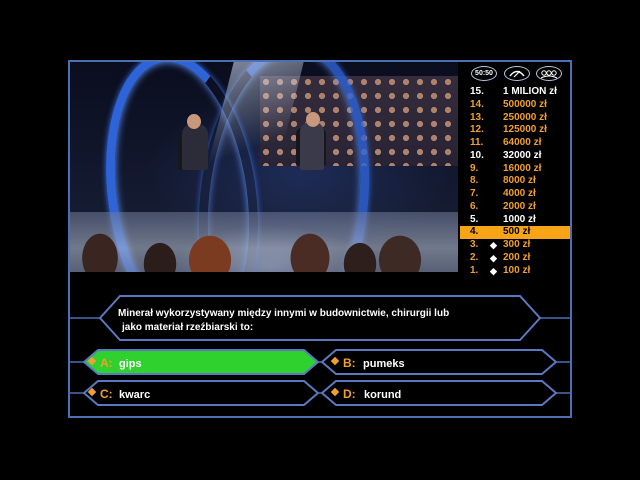  Describe the element at coordinates (134, 395) in the screenshot. I see `answer-c-text: kwarc` at that location.